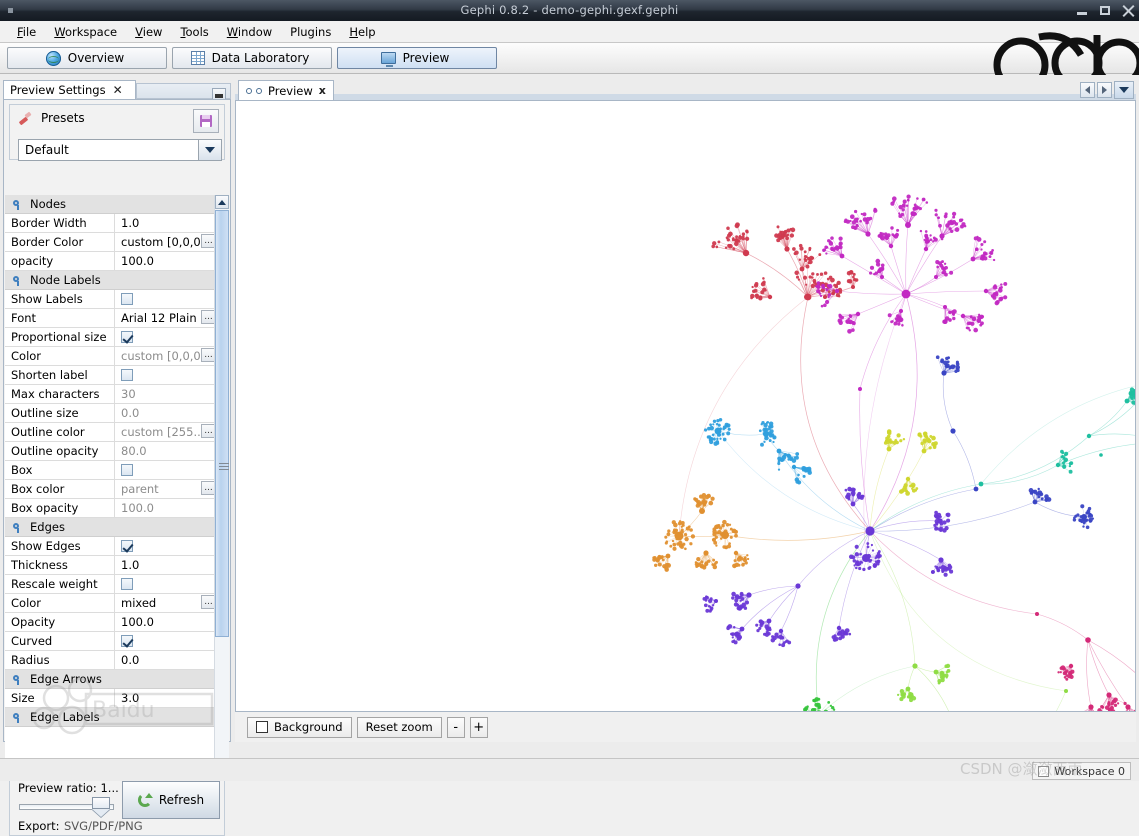 This screenshot has width=1139, height=836. I want to click on status-bar: Workspace 0, so click(569, 769).